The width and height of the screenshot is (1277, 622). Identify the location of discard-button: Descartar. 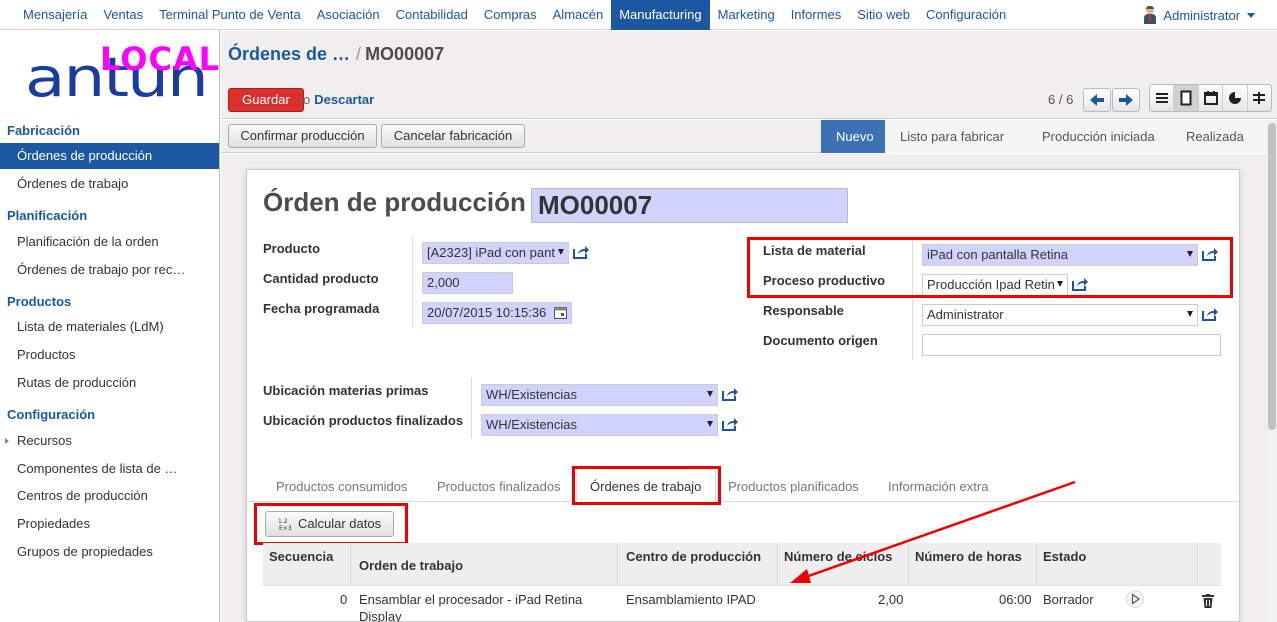
(344, 99).